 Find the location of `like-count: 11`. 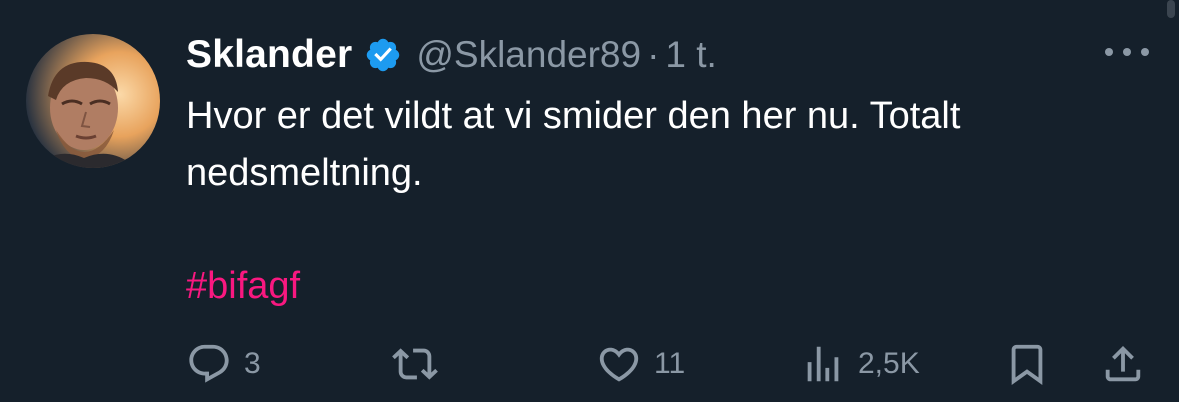

like-count: 11 is located at coordinates (670, 363).